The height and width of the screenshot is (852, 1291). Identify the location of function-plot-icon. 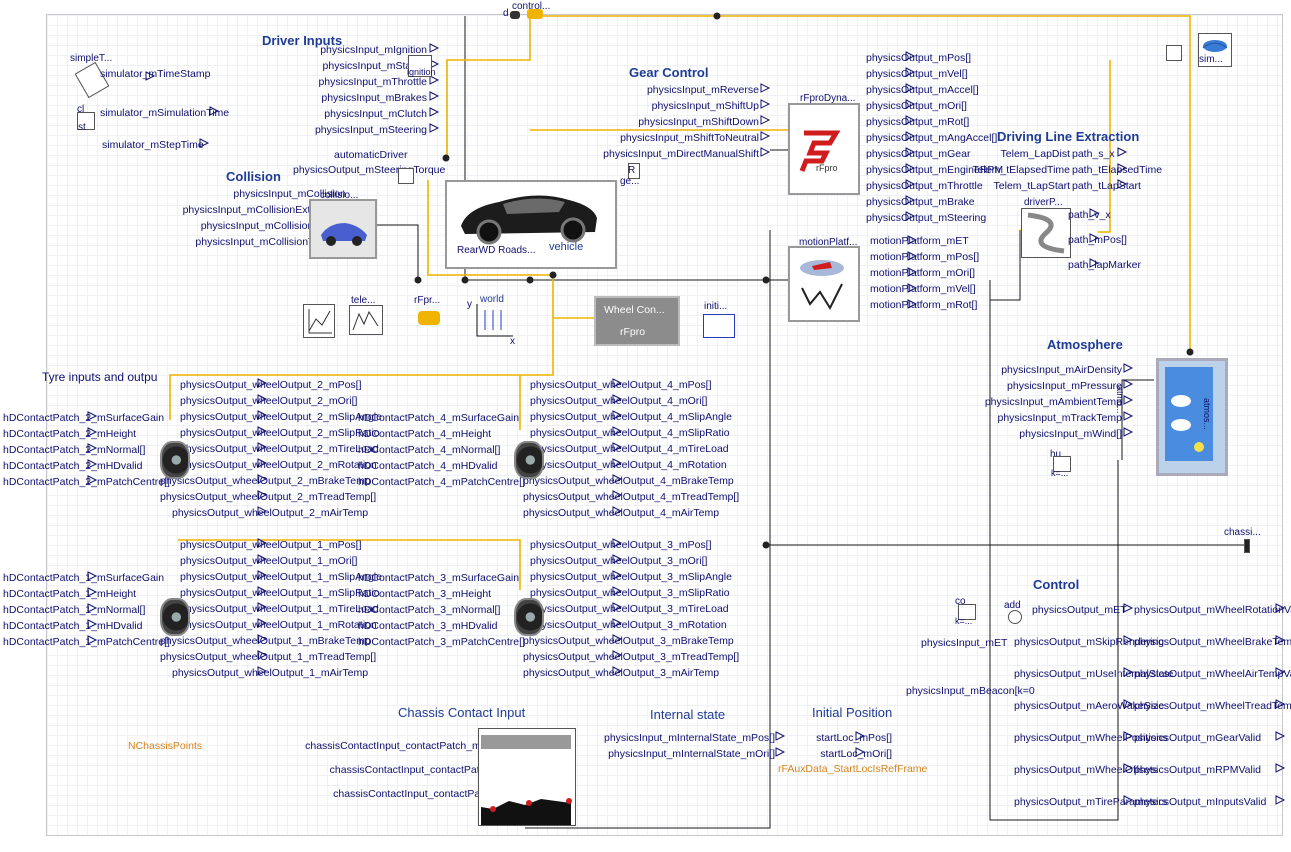
(320, 321).